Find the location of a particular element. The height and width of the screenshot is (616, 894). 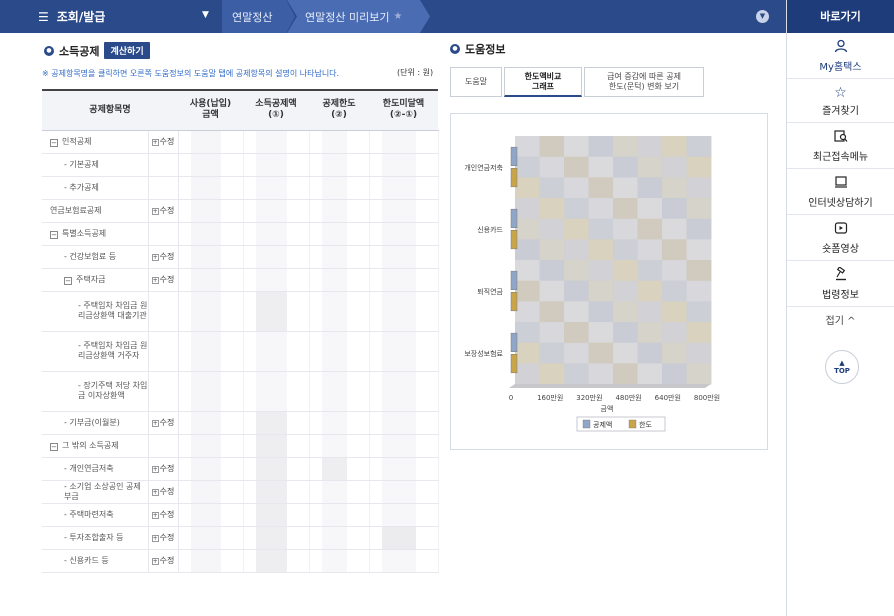

tab-threshold-change: 급여 증감에 따른 공제 한도(문턱) 변화 보기 is located at coordinates (644, 82).